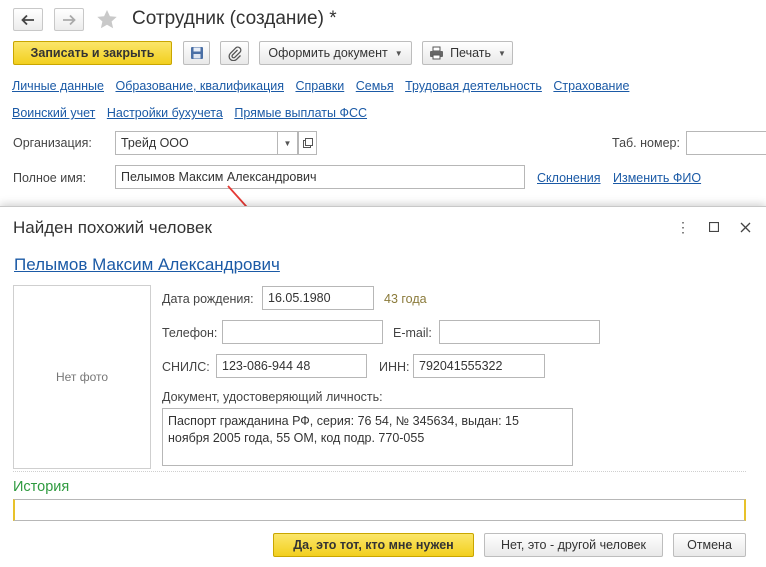  Describe the element at coordinates (394, 367) in the screenshot. I see `inn-label: ИНН:` at that location.